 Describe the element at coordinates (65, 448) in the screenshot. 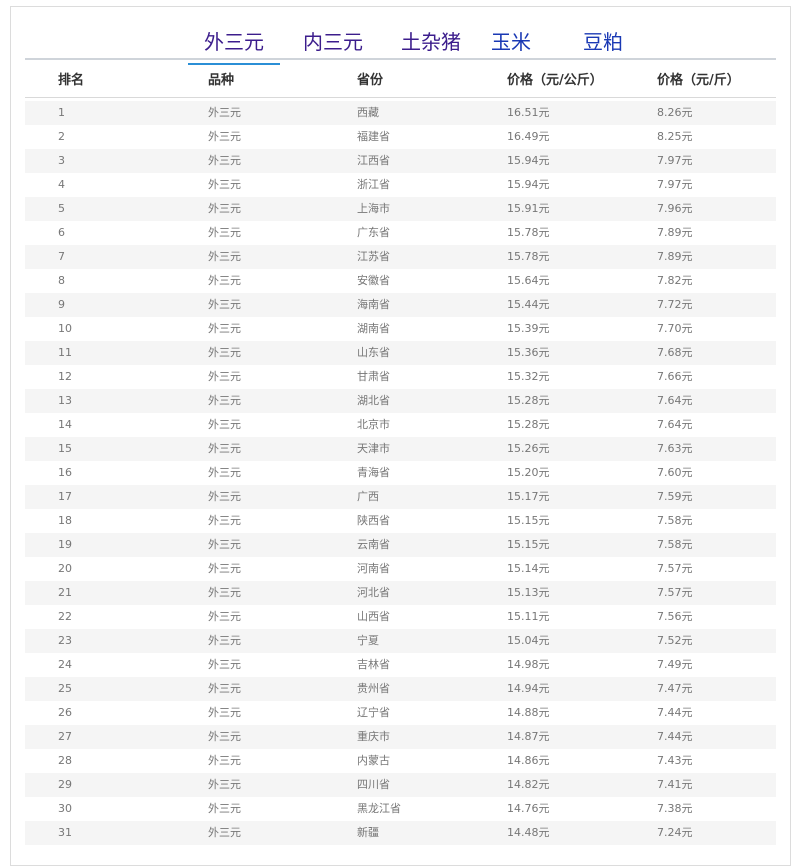

I see `rank-cell: 15` at that location.